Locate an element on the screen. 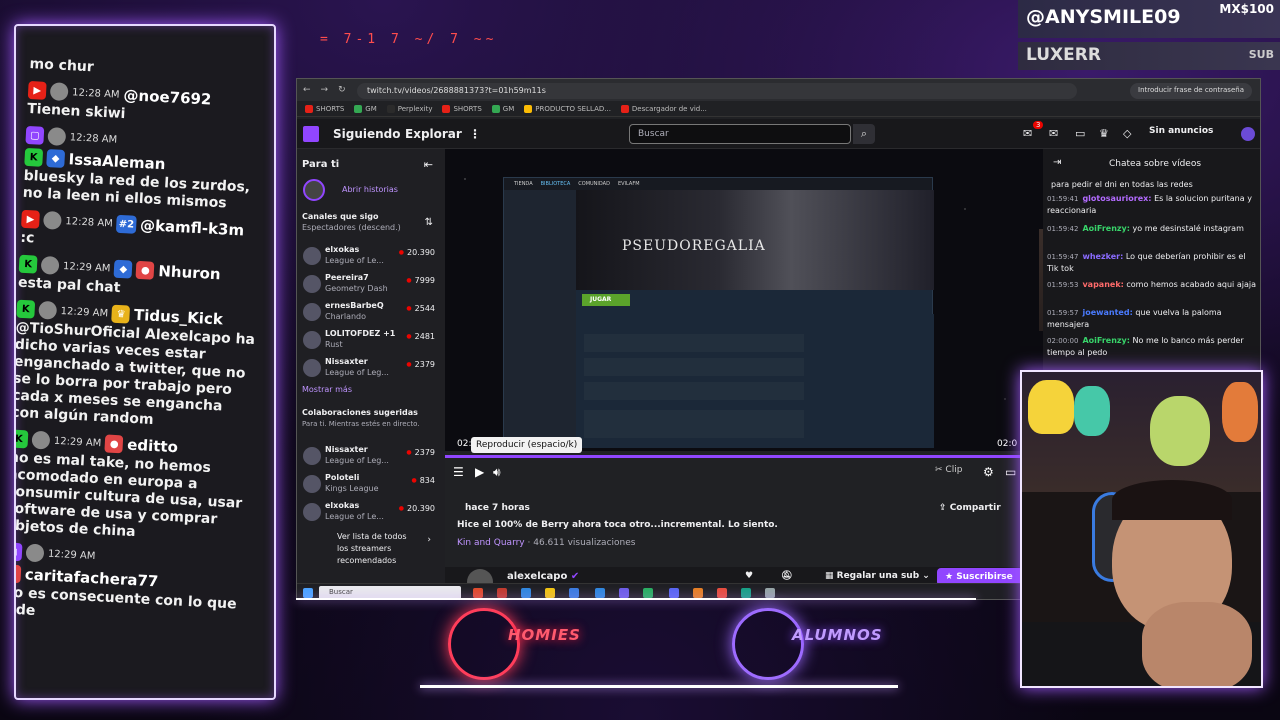 This screenshot has width=1280, height=720. search-input: Buscar is located at coordinates (740, 134).